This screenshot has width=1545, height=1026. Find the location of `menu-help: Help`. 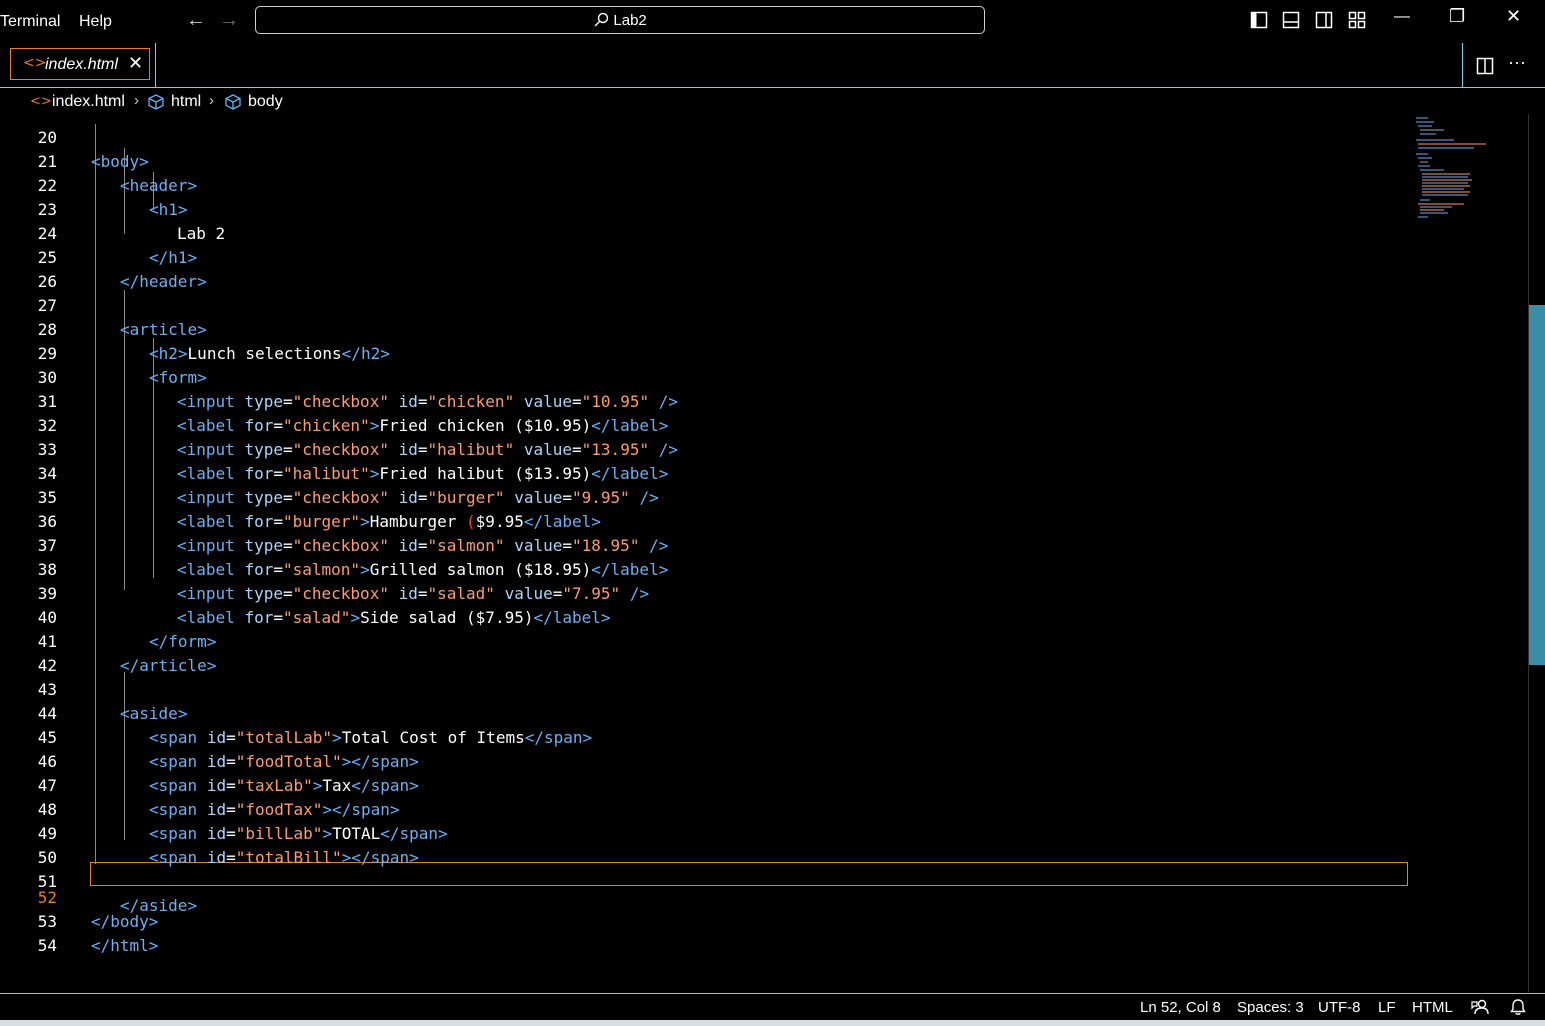

menu-help: Help is located at coordinates (95, 22).